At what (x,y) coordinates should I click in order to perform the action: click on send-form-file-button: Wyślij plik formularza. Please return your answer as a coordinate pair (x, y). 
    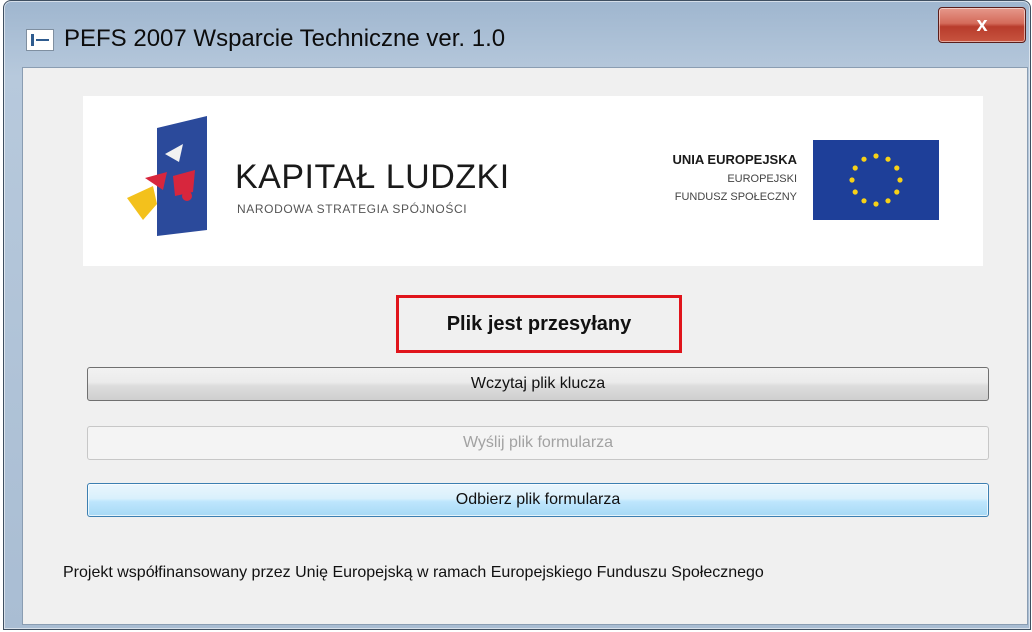
    Looking at the image, I should click on (538, 443).